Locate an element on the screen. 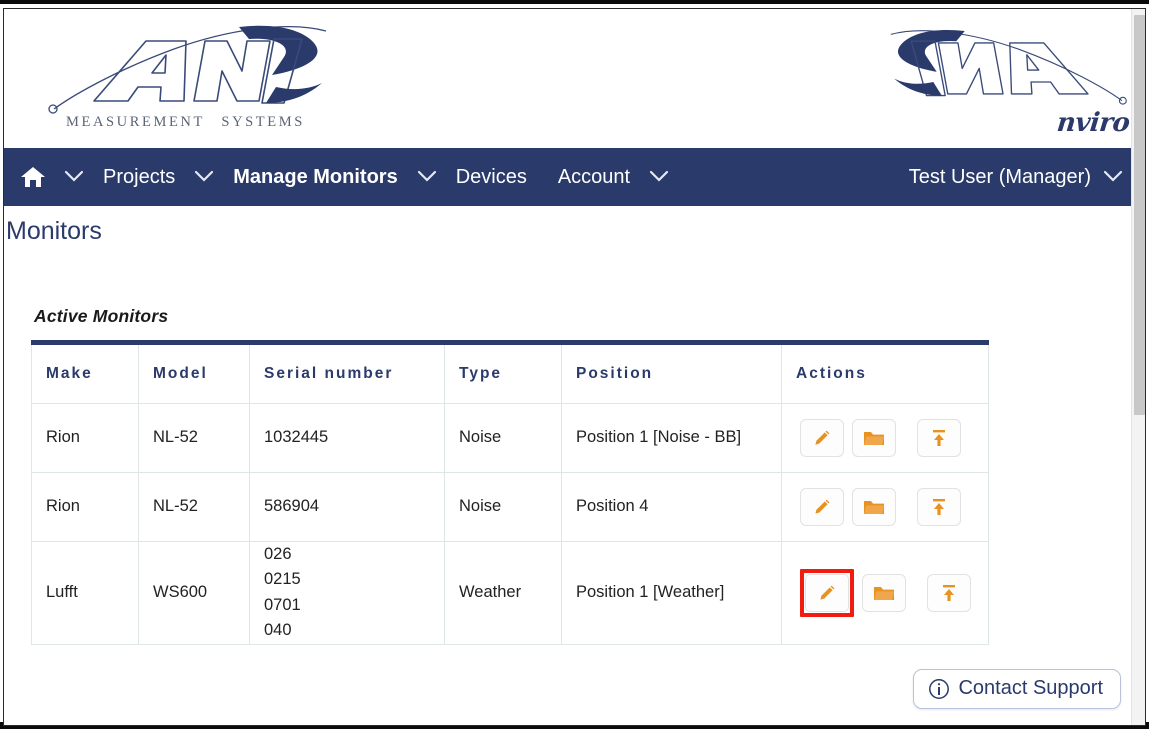 This screenshot has width=1149, height=729. info-icon is located at coordinates (939, 689).